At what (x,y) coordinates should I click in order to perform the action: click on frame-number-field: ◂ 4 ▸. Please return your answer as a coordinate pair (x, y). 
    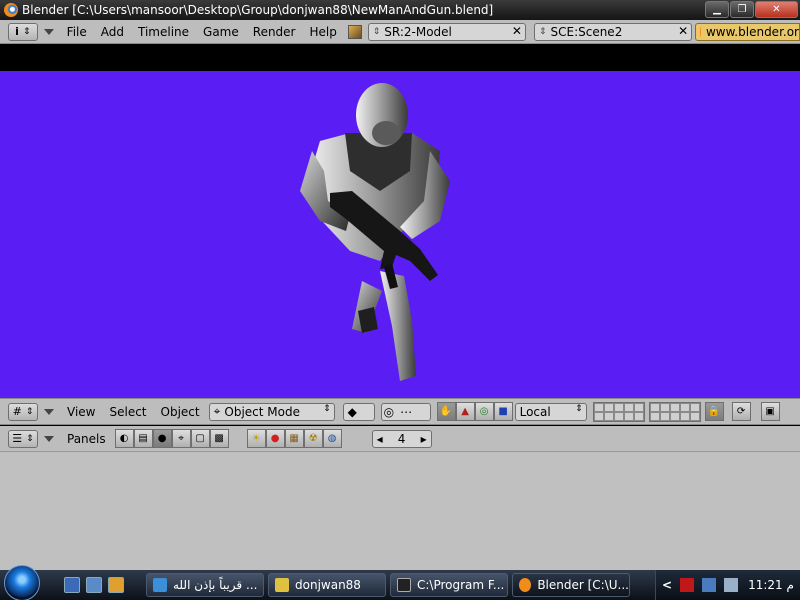
    Looking at the image, I should click on (401, 438).